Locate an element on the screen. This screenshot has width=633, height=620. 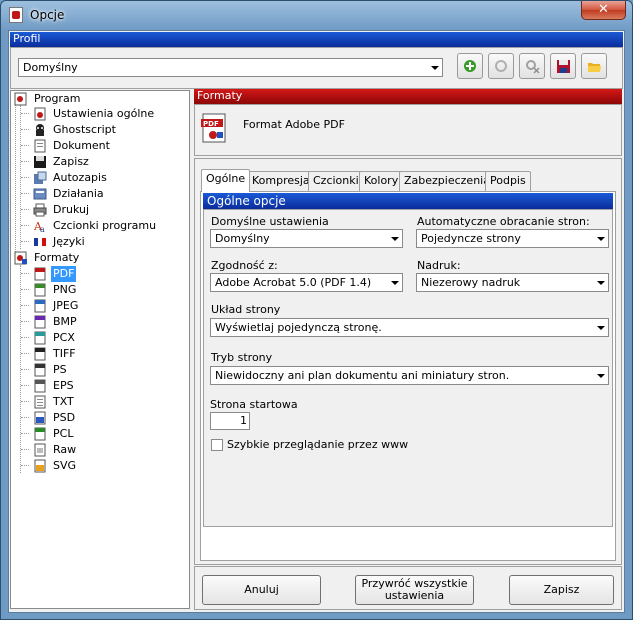
save-profile-icon is located at coordinates (563, 66).